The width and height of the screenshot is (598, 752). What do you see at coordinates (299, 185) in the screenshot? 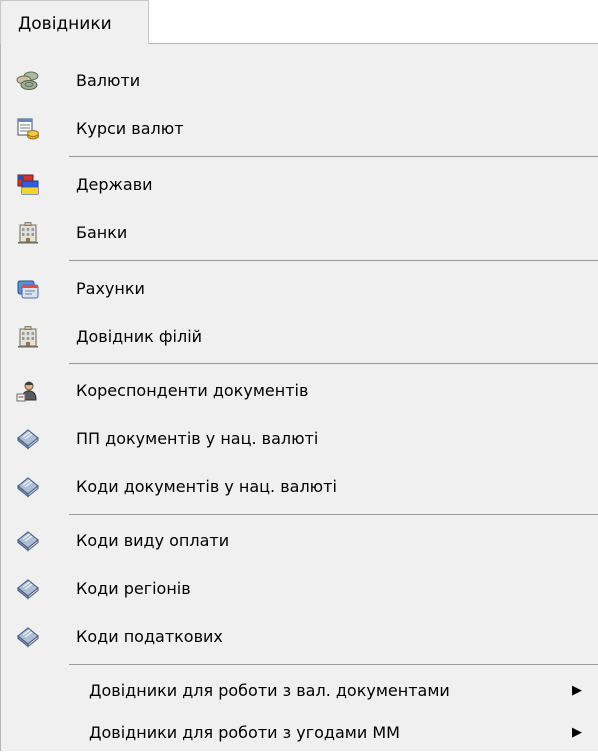
I see `menu-item-countries: Держави` at bounding box center [299, 185].